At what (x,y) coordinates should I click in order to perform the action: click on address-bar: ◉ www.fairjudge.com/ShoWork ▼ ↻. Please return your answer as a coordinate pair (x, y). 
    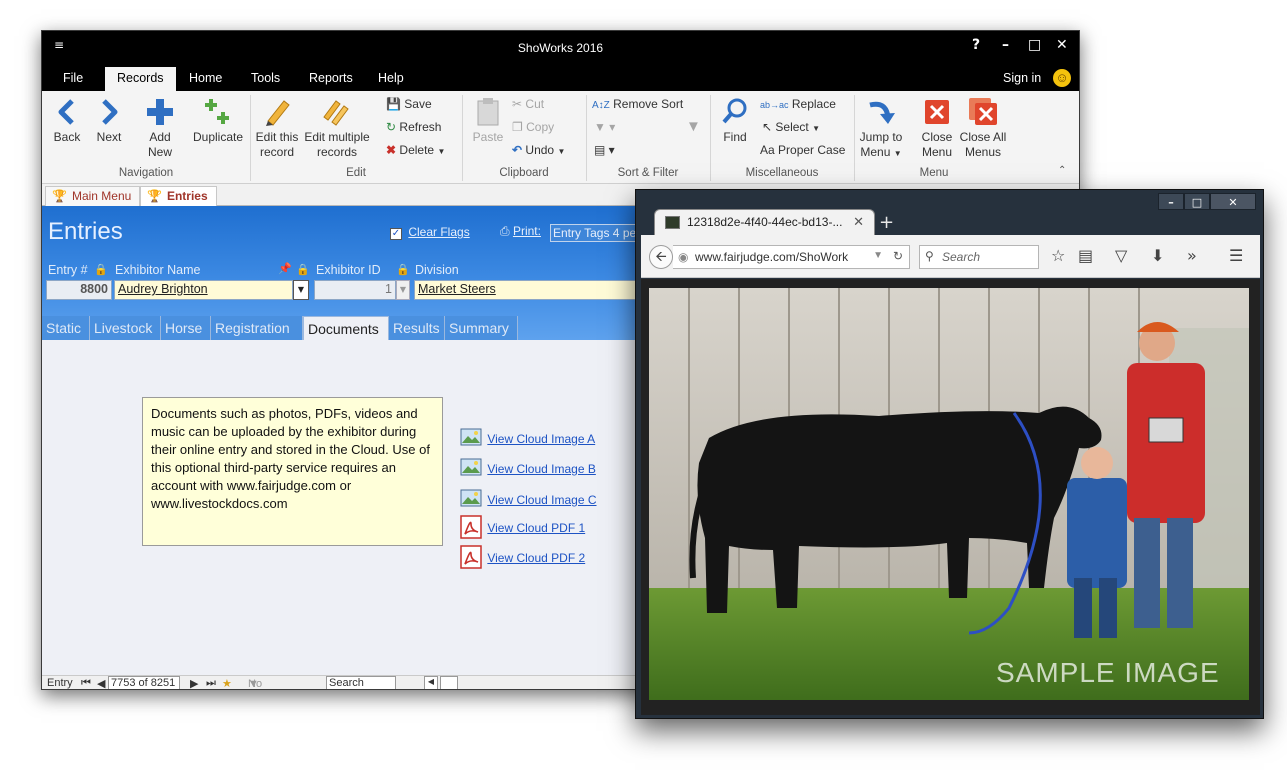
    Looking at the image, I should click on (791, 257).